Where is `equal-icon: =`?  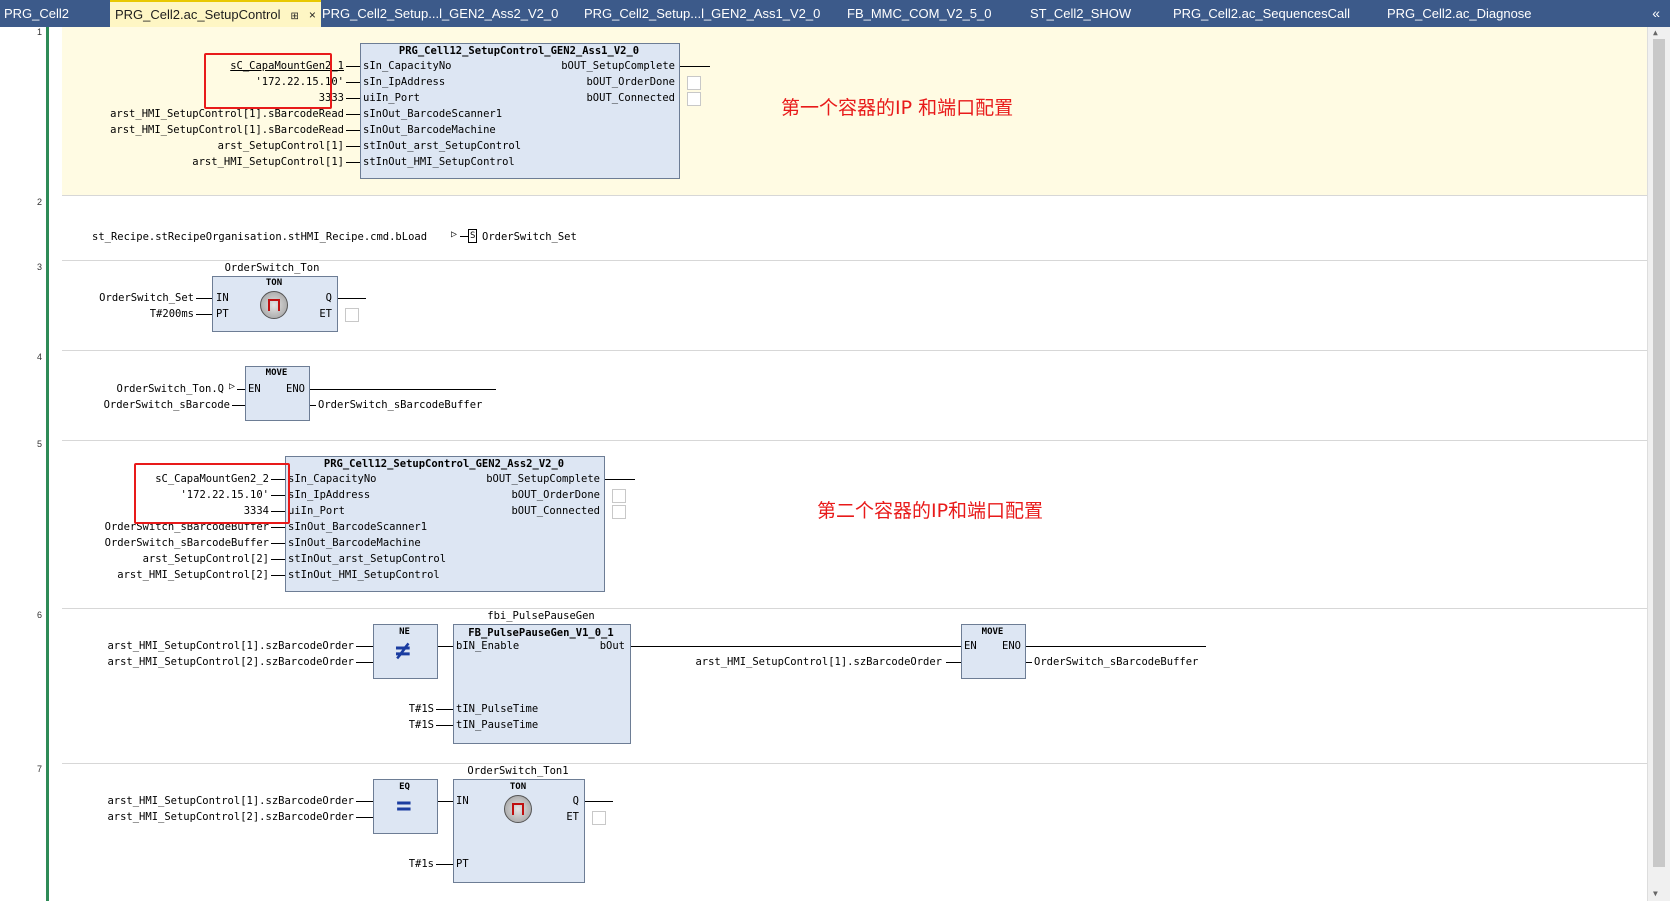
equal-icon: = is located at coordinates (404, 806).